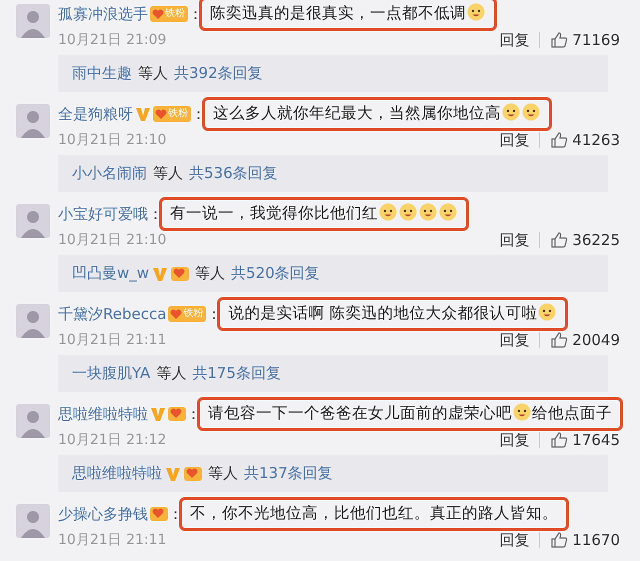 This screenshot has width=640, height=561. I want to click on comment-text: 不，你不光地位高，比他们也红。真正的路人皆知。, so click(374, 514).